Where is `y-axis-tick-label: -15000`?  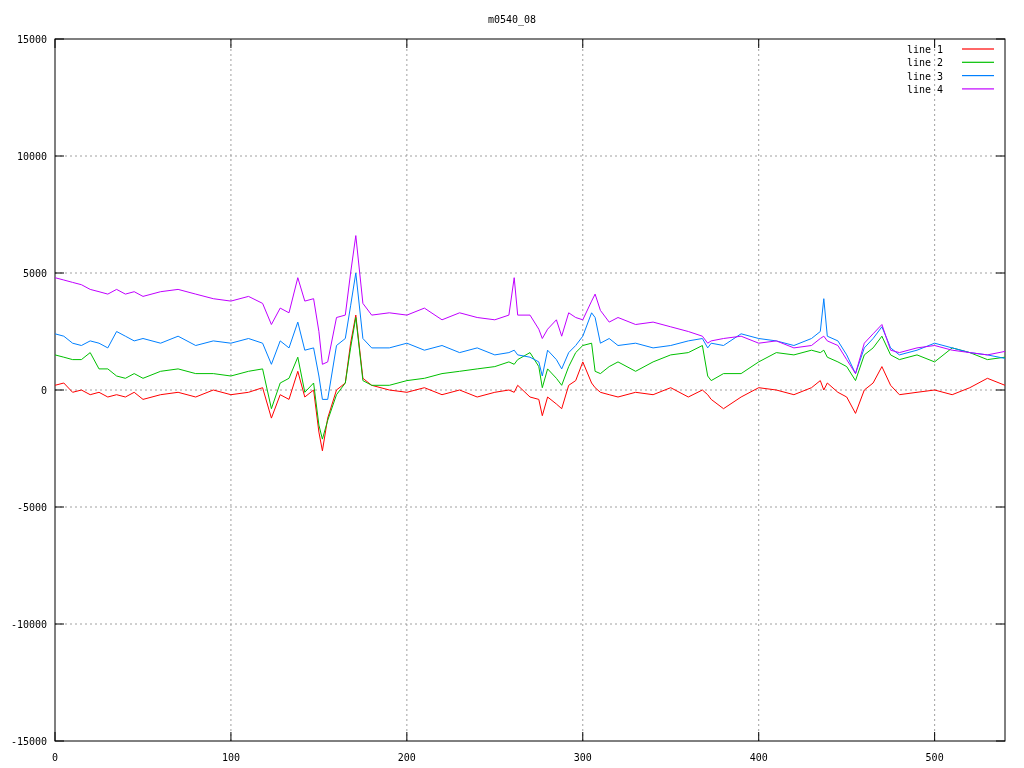
y-axis-tick-label: -15000 is located at coordinates (28, 741).